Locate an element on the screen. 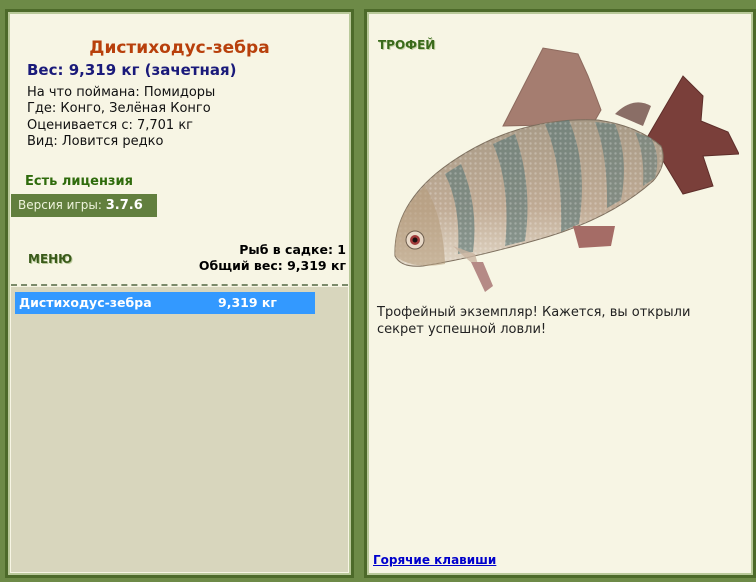 This screenshot has height=582, width=756. keep-stats: Рыб в садке: 1 Общий вес: 9,319 кг is located at coordinates (272, 258).